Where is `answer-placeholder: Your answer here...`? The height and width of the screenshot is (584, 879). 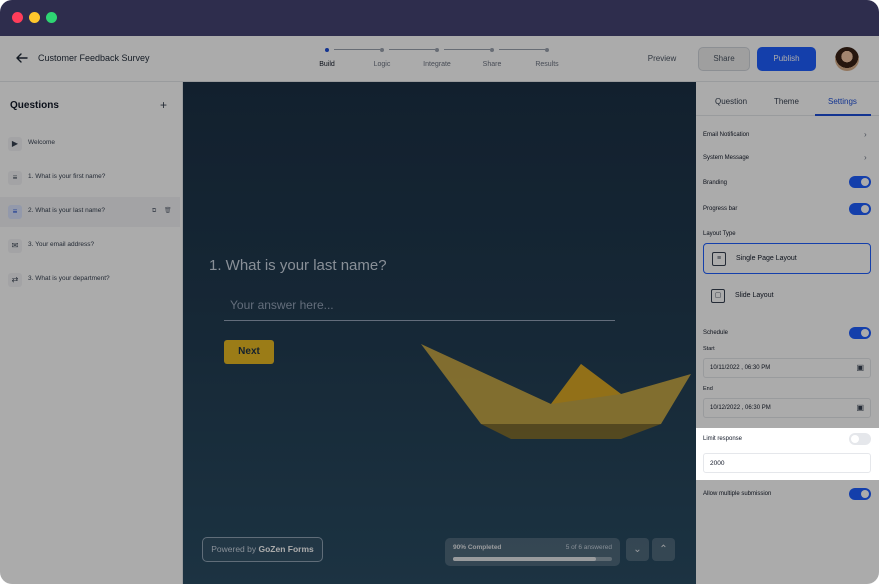 answer-placeholder: Your answer here... is located at coordinates (282, 305).